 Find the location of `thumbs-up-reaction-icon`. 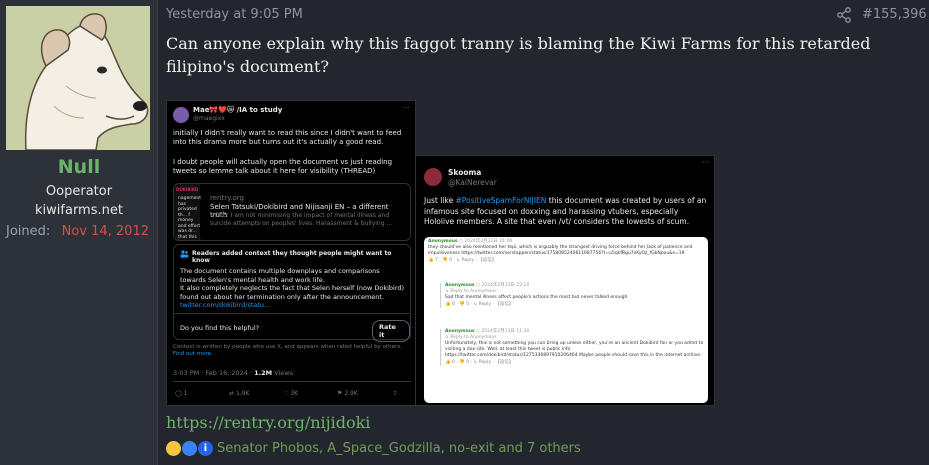

thumbs-up-reaction-icon is located at coordinates (189, 448).